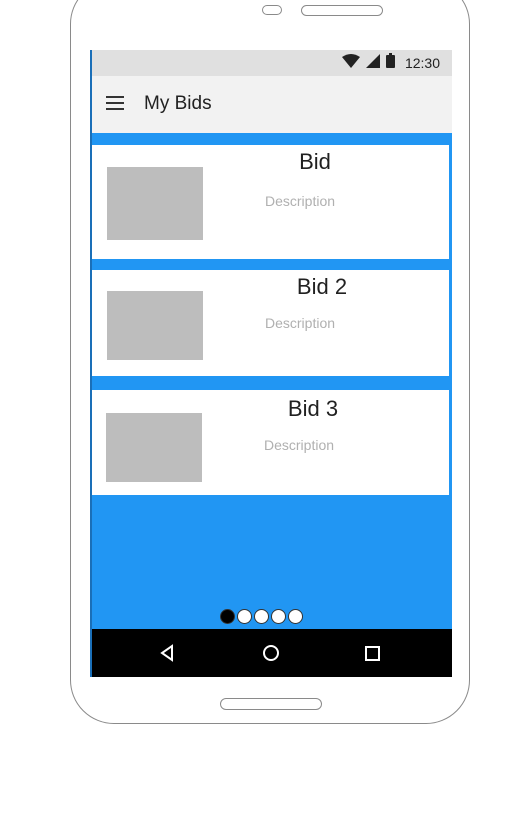 The height and width of the screenshot is (835, 522). I want to click on battery-icon, so click(390, 63).